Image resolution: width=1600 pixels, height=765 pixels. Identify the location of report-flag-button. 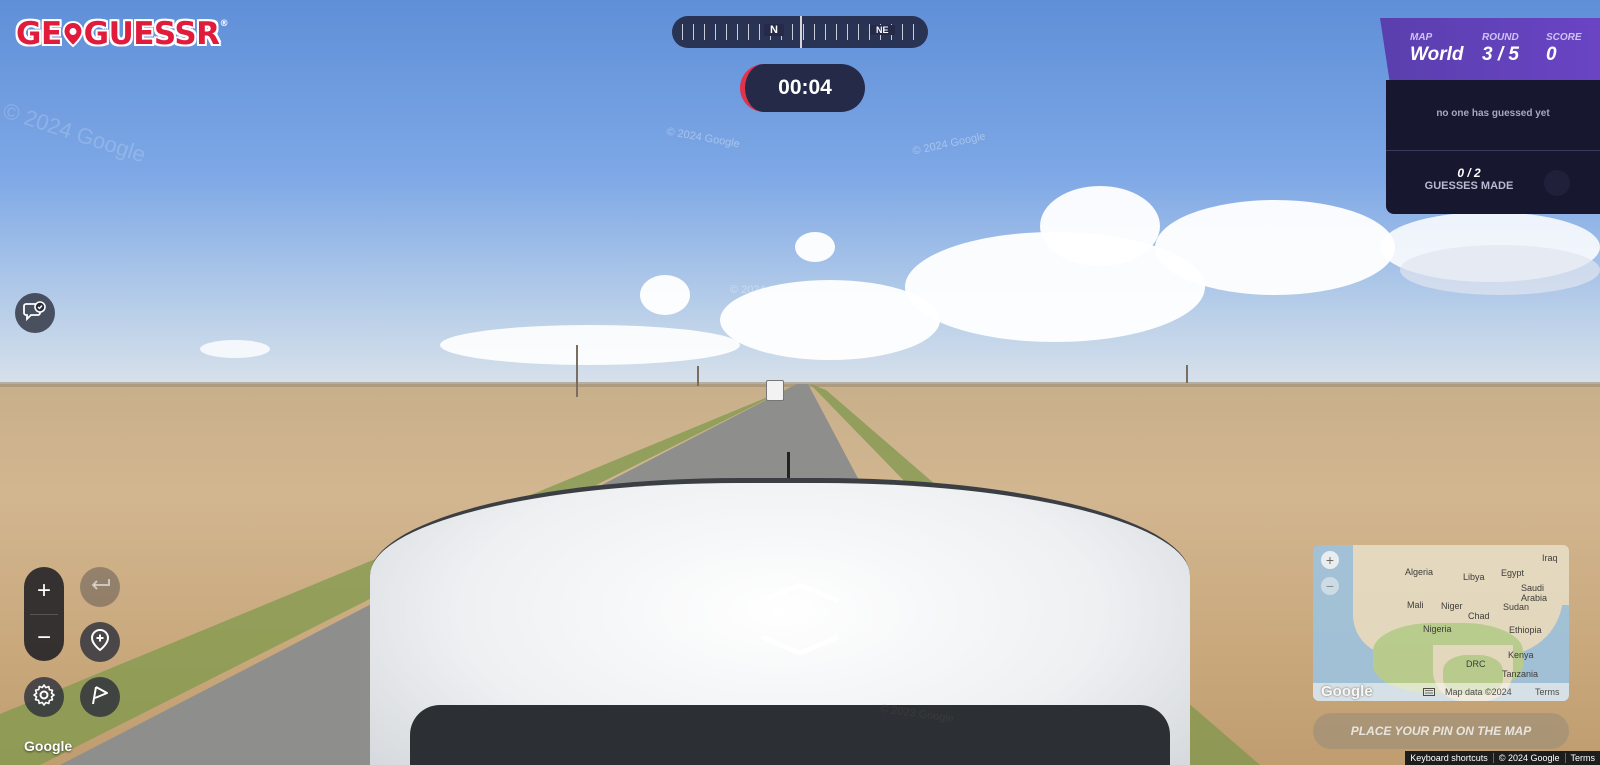
(100, 697).